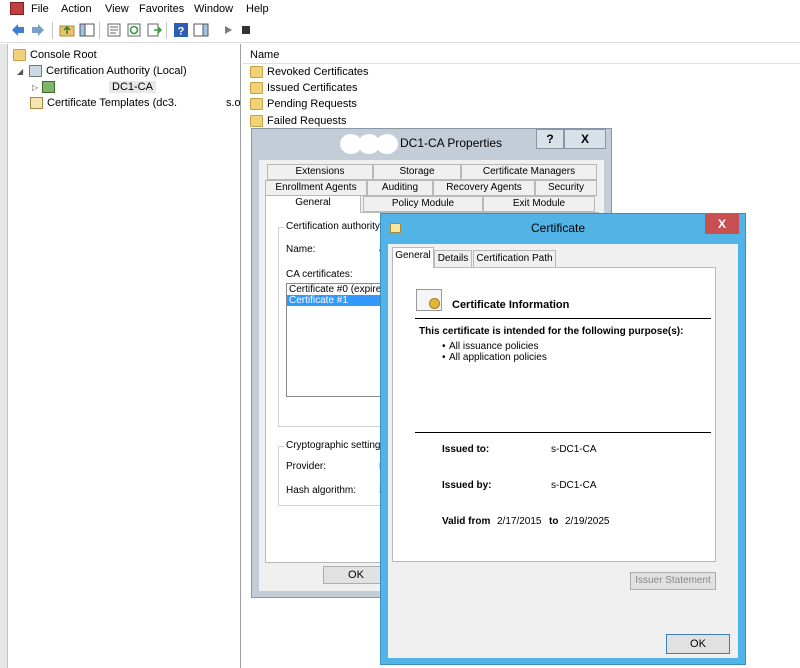 This screenshot has width=800, height=668. What do you see at coordinates (395, 228) in the screenshot?
I see `certificate-small-icon` at bounding box center [395, 228].